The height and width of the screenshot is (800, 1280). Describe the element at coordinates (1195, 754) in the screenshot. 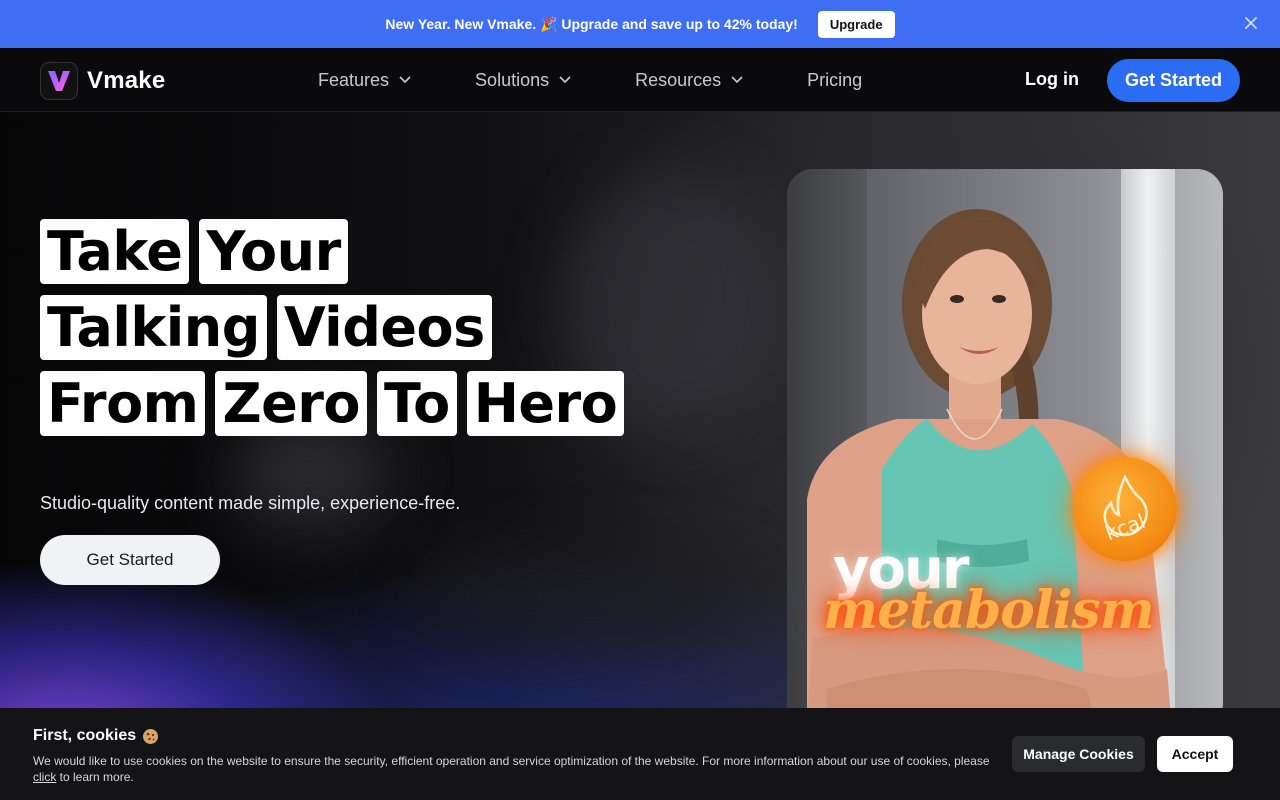

I see `accept-cookies-button: Accept` at that location.